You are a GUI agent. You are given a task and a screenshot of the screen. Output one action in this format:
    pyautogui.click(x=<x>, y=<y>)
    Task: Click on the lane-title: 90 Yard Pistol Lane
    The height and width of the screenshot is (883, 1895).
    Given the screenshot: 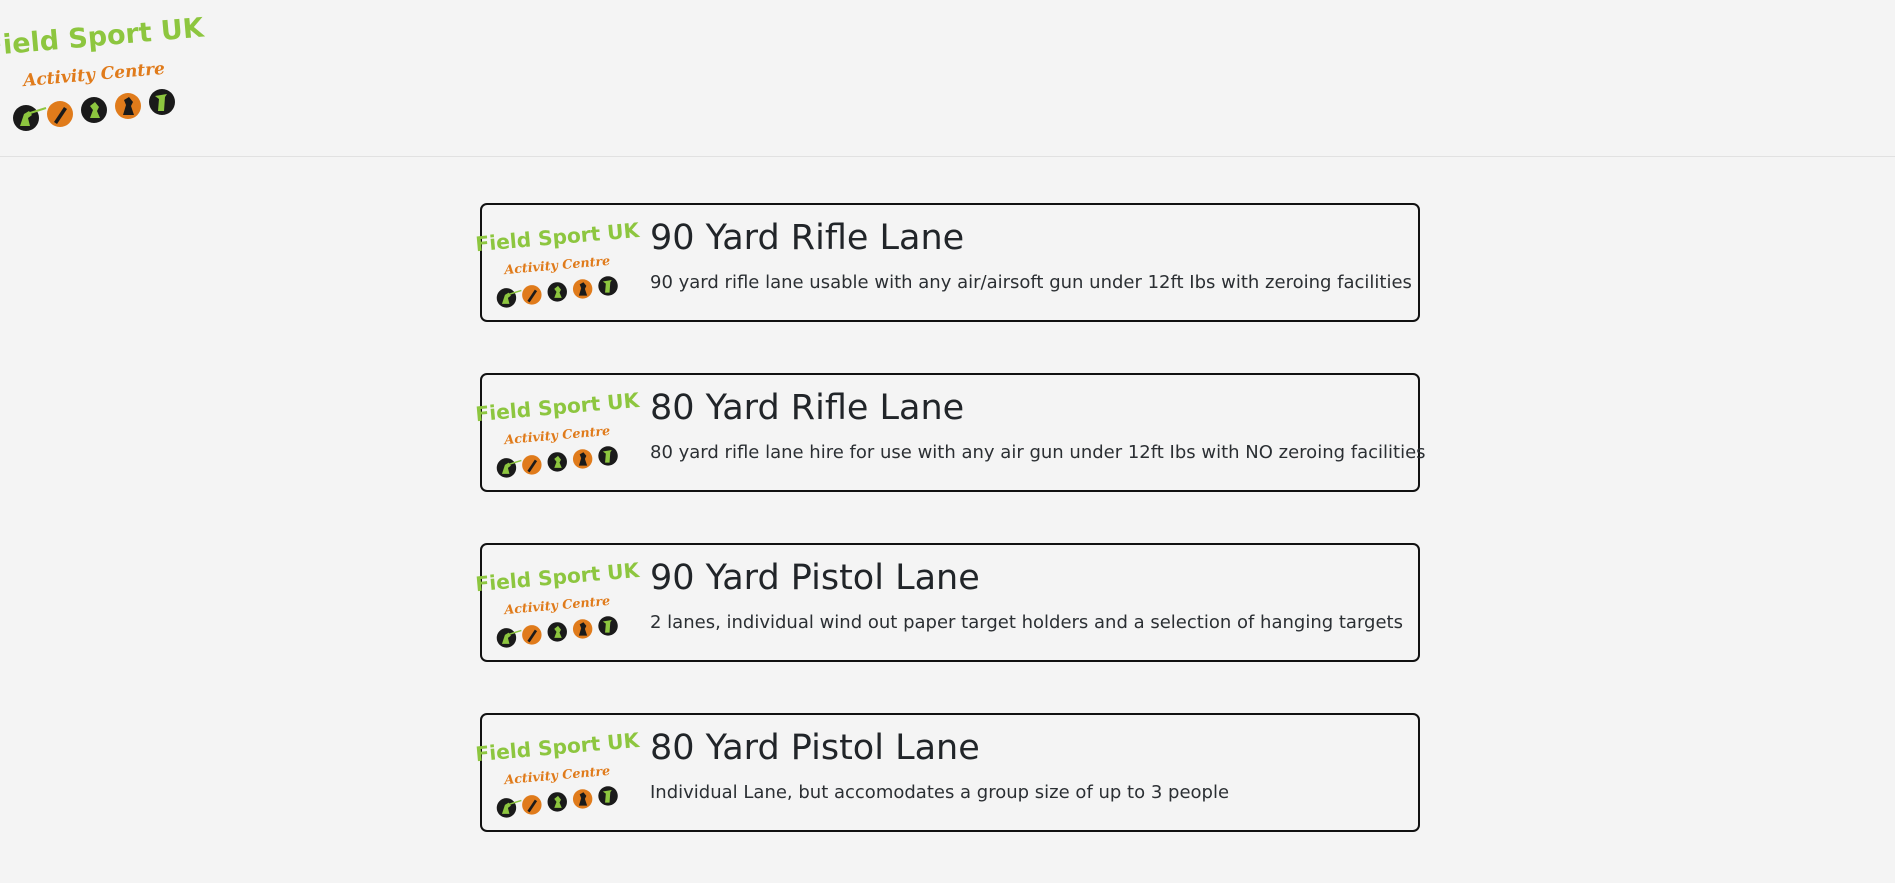 What is the action you would take?
    pyautogui.click(x=815, y=578)
    